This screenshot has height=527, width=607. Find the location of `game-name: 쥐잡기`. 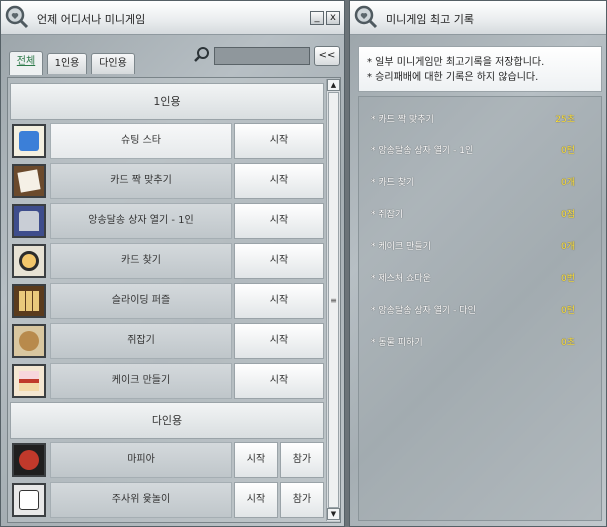

game-name: 쥐잡기 is located at coordinates (141, 341).